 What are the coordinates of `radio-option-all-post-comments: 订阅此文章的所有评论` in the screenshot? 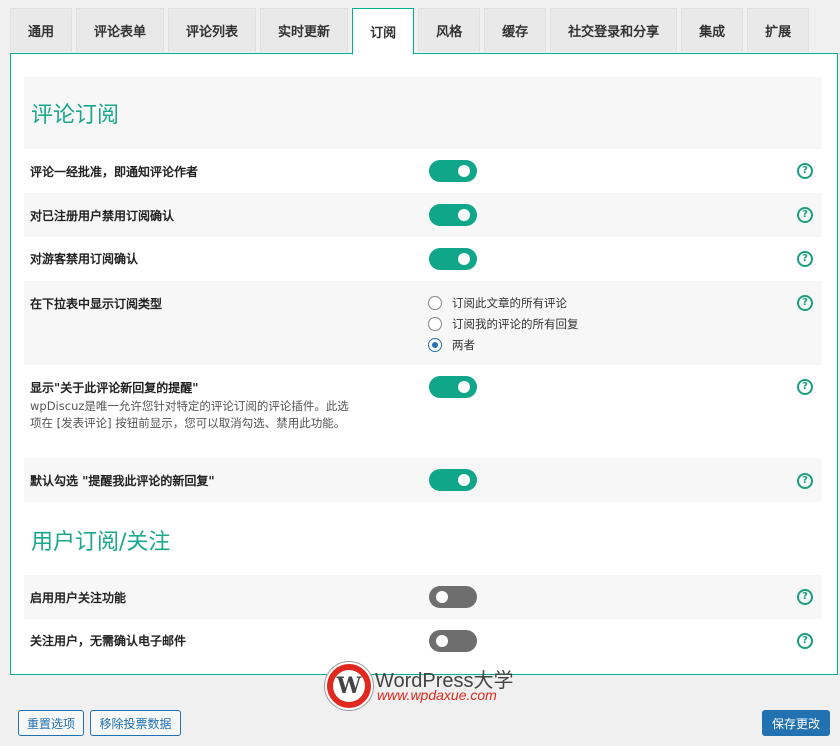 It's located at (503, 302).